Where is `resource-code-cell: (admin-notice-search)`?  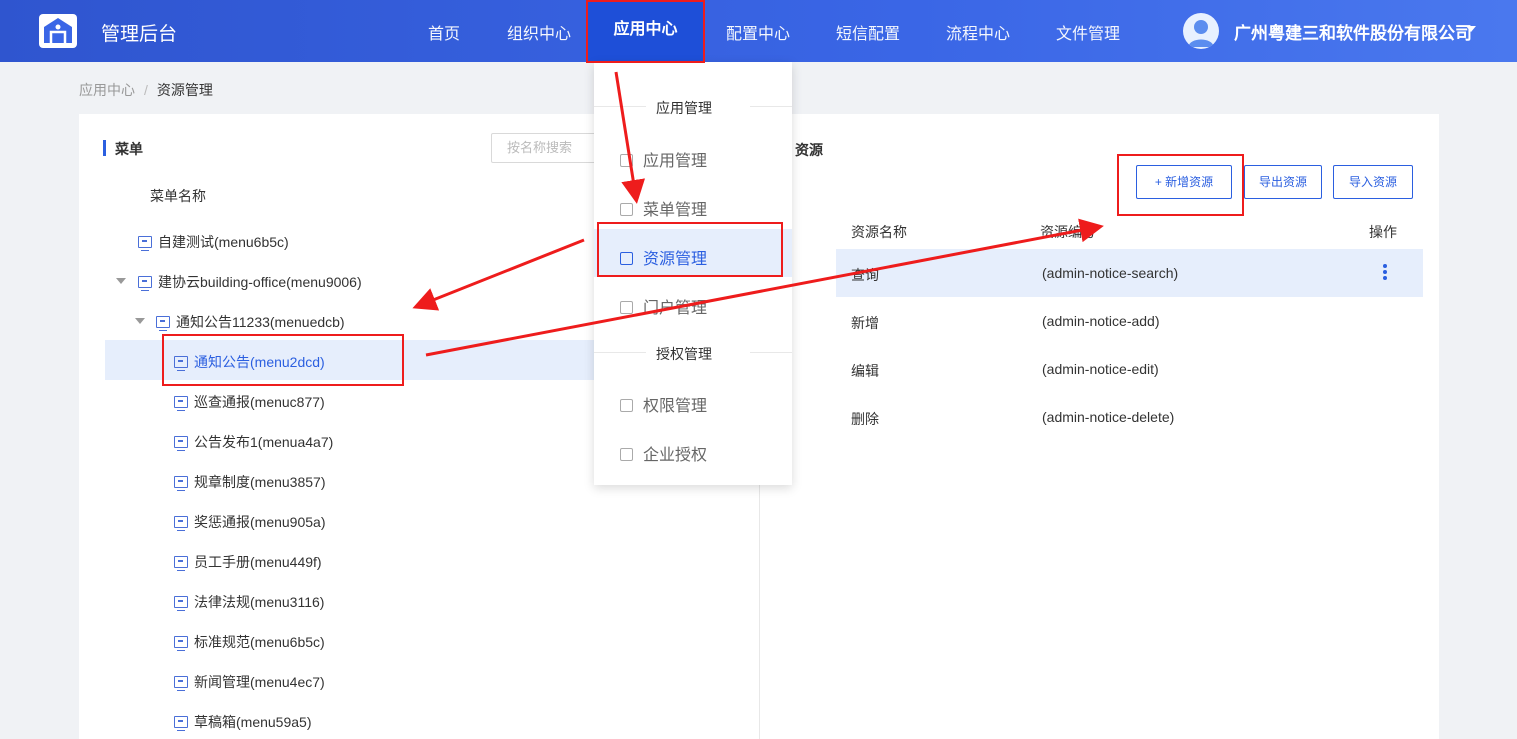 resource-code-cell: (admin-notice-search) is located at coordinates (1110, 273).